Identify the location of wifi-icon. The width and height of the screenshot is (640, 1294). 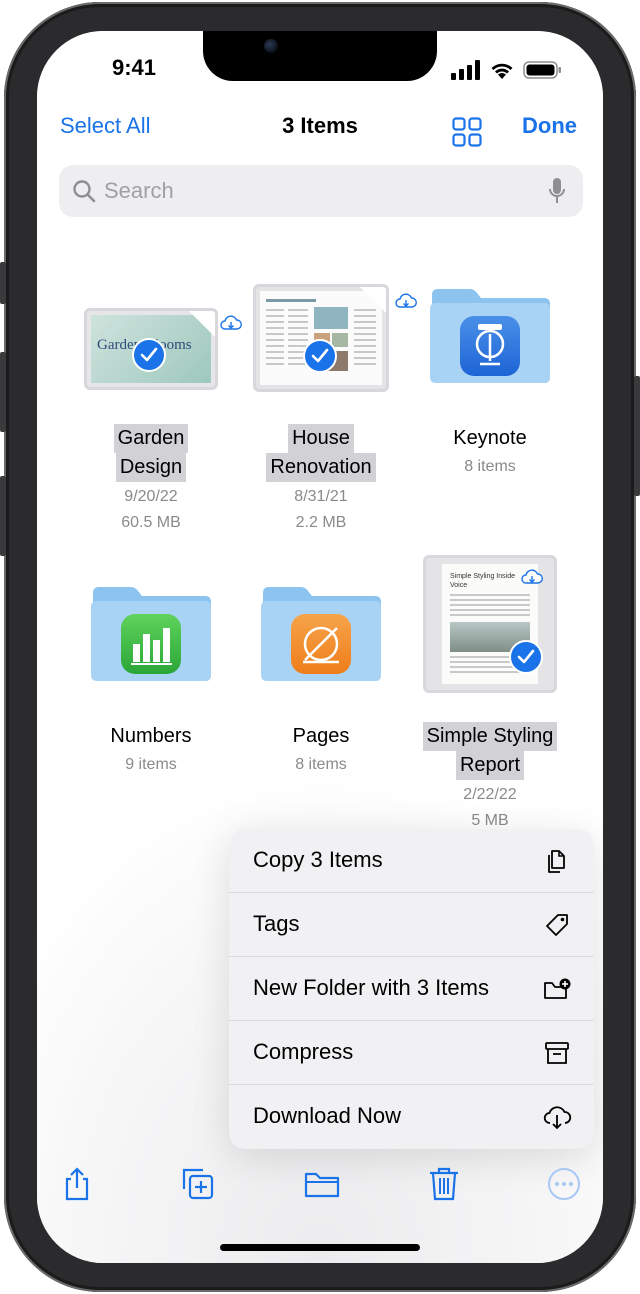
(502, 71).